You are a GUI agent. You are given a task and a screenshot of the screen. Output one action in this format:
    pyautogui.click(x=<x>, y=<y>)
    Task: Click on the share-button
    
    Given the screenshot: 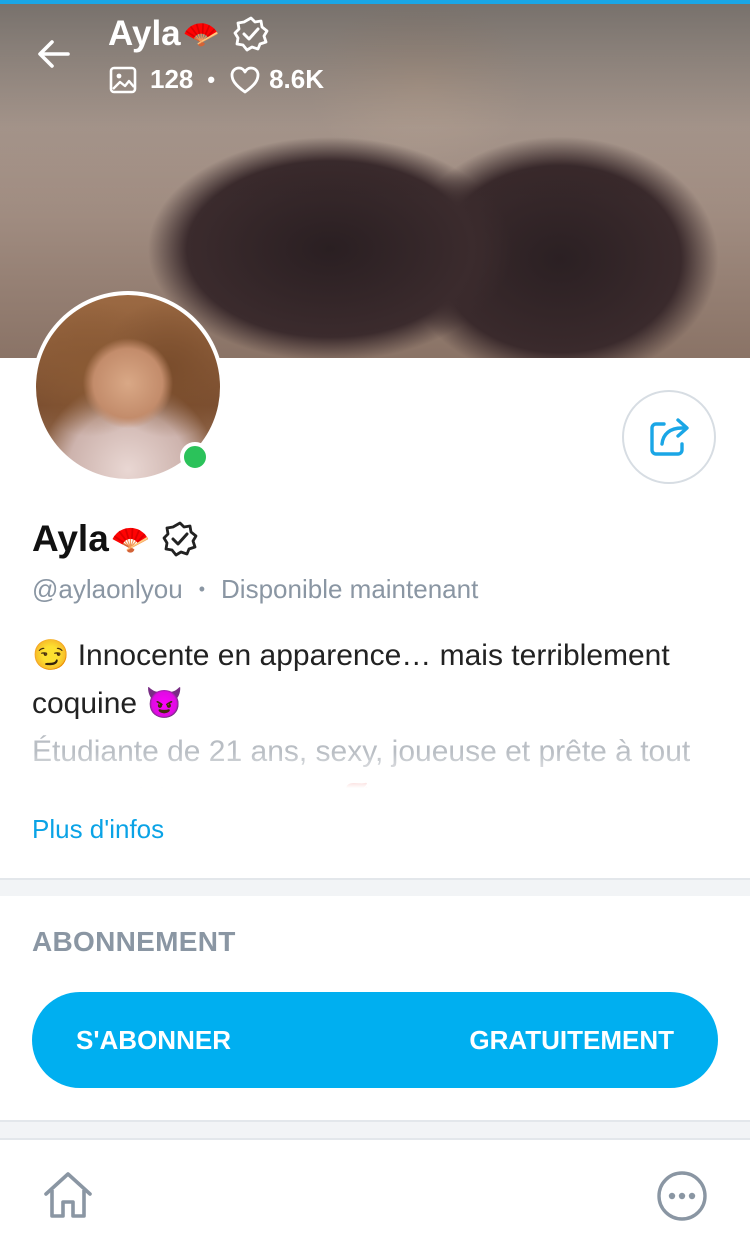 What is the action you would take?
    pyautogui.click(x=669, y=437)
    